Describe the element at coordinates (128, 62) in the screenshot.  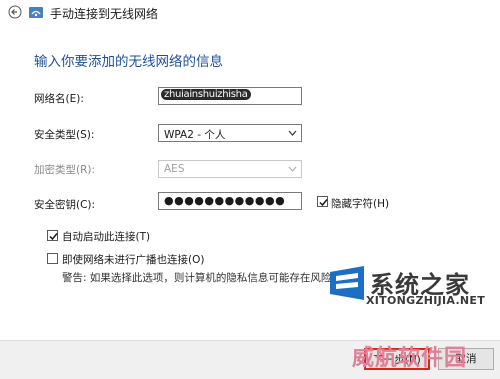
I see `page-heading: 输入你要添加的无线网络的信息` at that location.